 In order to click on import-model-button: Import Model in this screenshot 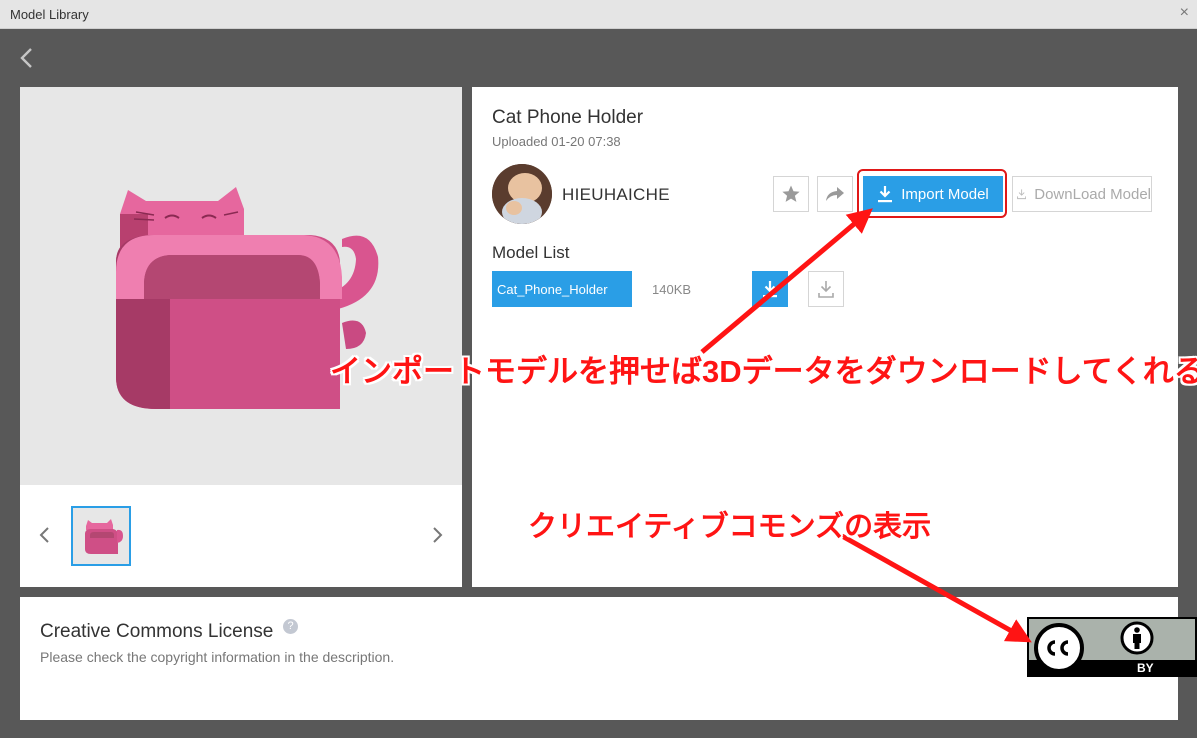, I will do `click(933, 194)`.